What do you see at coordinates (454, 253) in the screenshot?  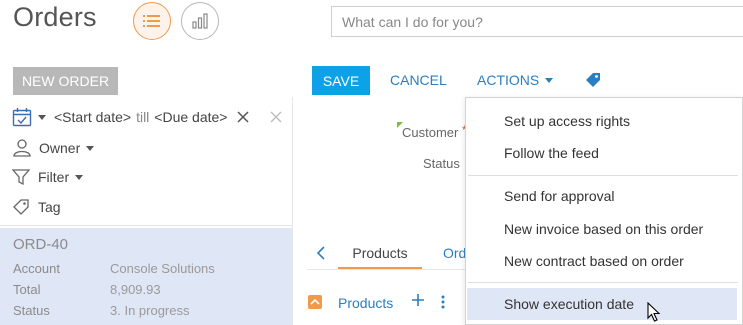 I see `tab-orders: Ord` at bounding box center [454, 253].